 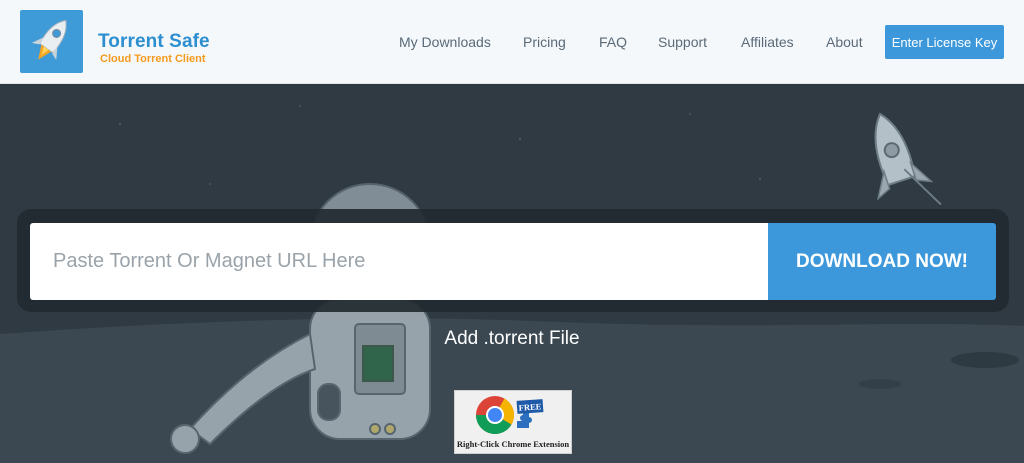 What do you see at coordinates (51, 41) in the screenshot?
I see `rocket-logo-icon` at bounding box center [51, 41].